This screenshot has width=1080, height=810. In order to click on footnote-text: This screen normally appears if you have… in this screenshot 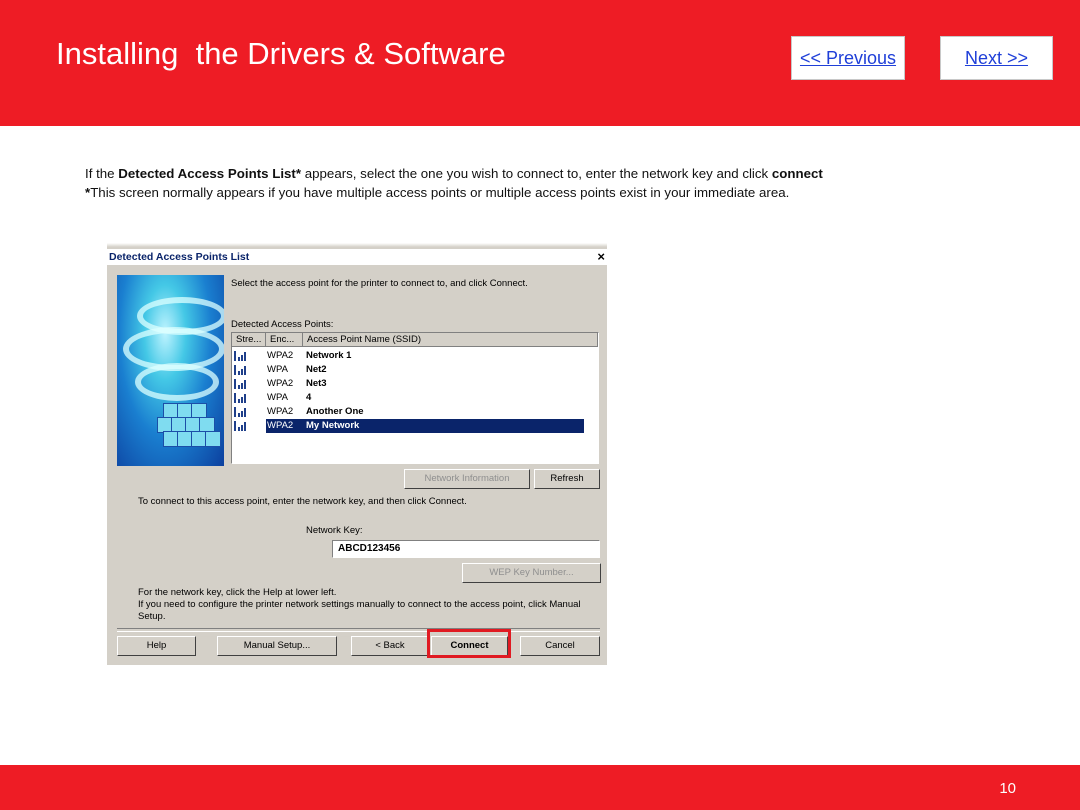, I will do `click(440, 192)`.